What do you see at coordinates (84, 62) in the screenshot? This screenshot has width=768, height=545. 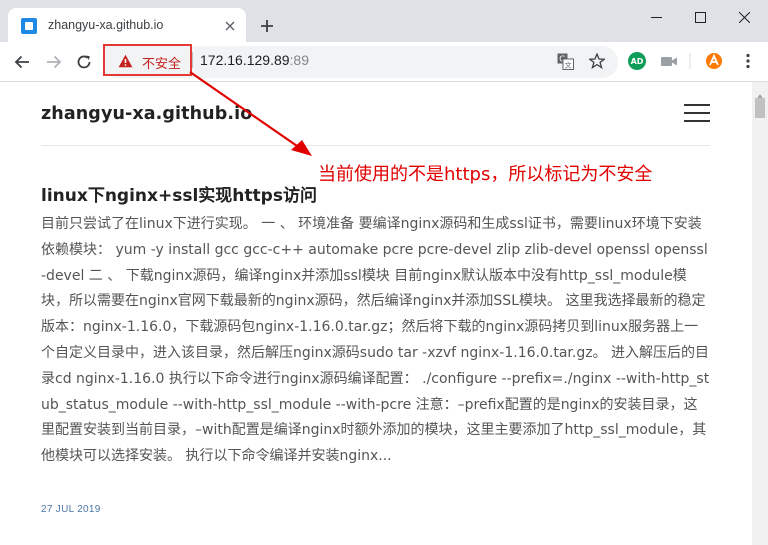 I see `reload-icon` at bounding box center [84, 62].